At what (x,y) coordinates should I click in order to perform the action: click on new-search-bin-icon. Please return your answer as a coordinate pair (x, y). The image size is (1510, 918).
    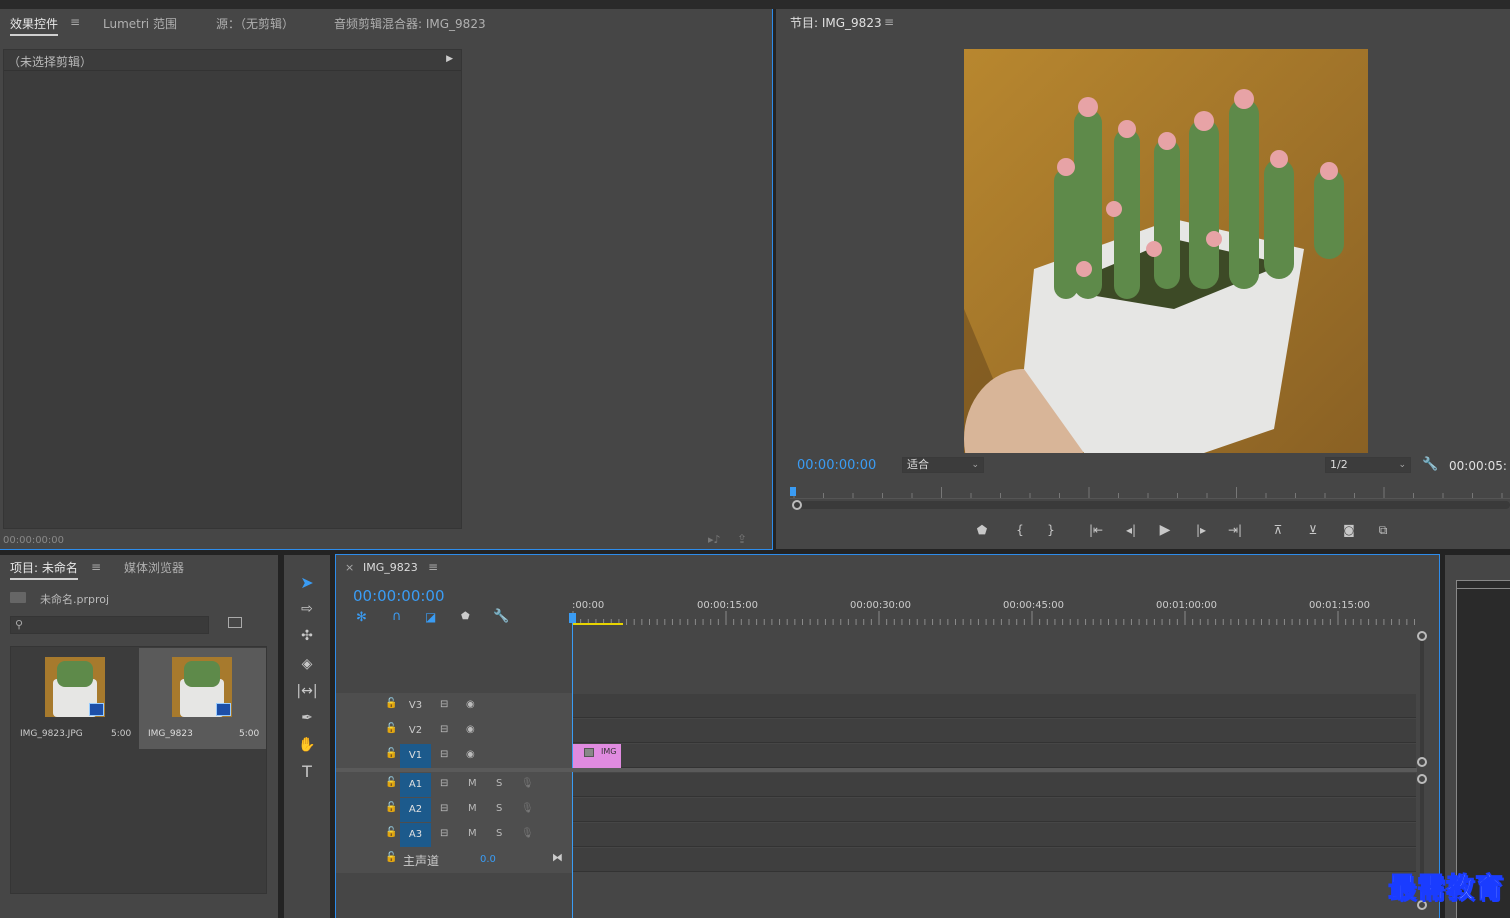
    Looking at the image, I should click on (235, 622).